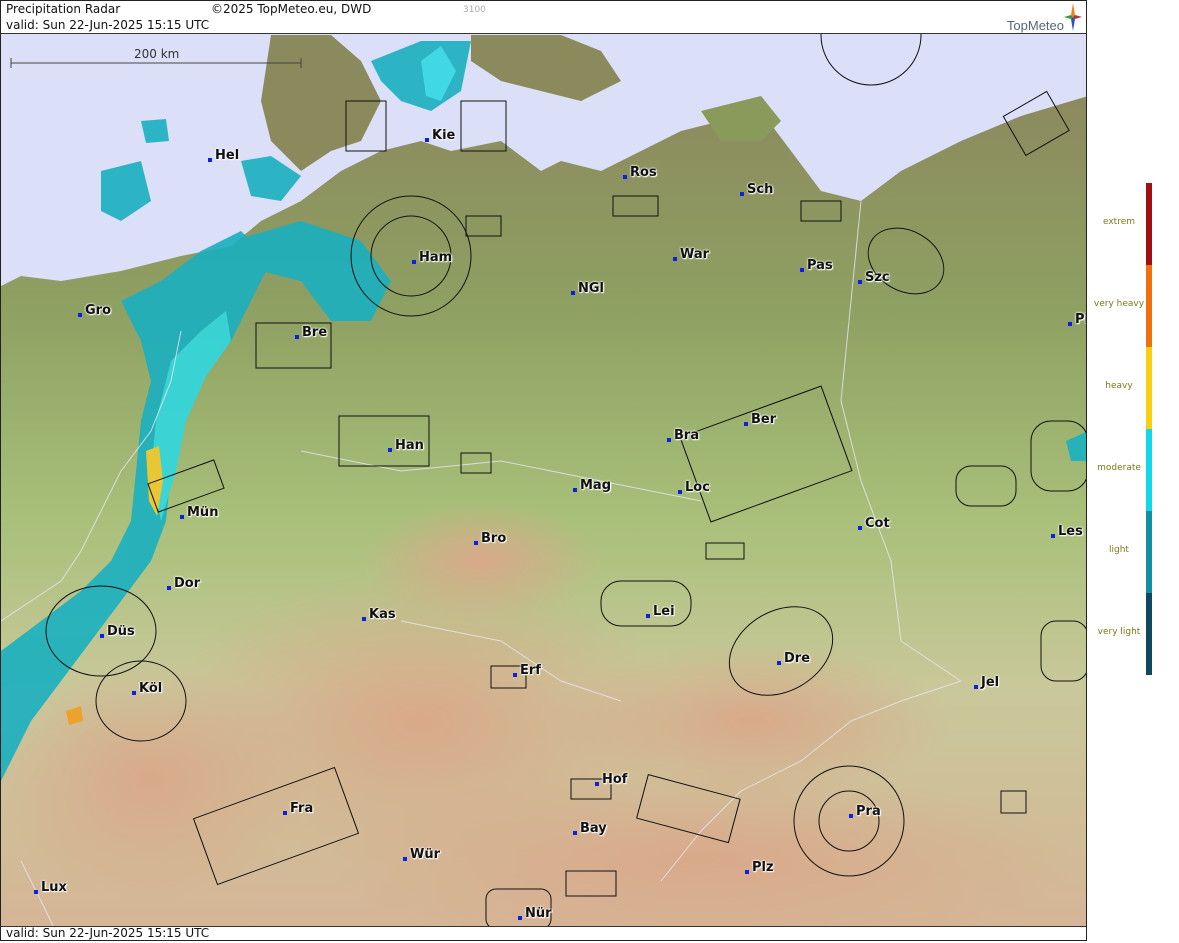 The width and height of the screenshot is (1179, 943). I want to click on city-label: Köl, so click(147, 688).